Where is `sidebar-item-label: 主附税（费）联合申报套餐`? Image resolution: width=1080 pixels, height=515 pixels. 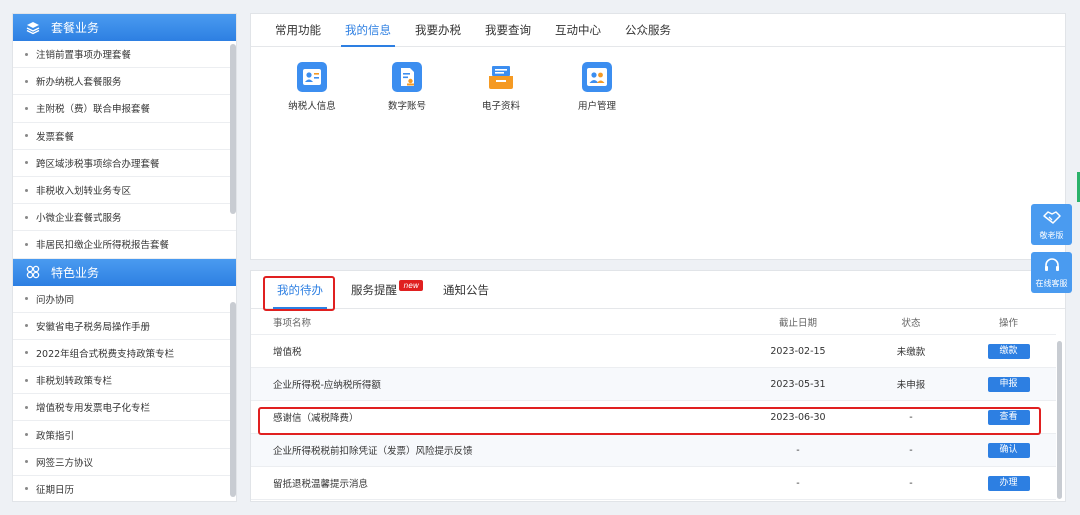
sidebar-item-label: 主附税（费）联合申报套餐 is located at coordinates (93, 110).